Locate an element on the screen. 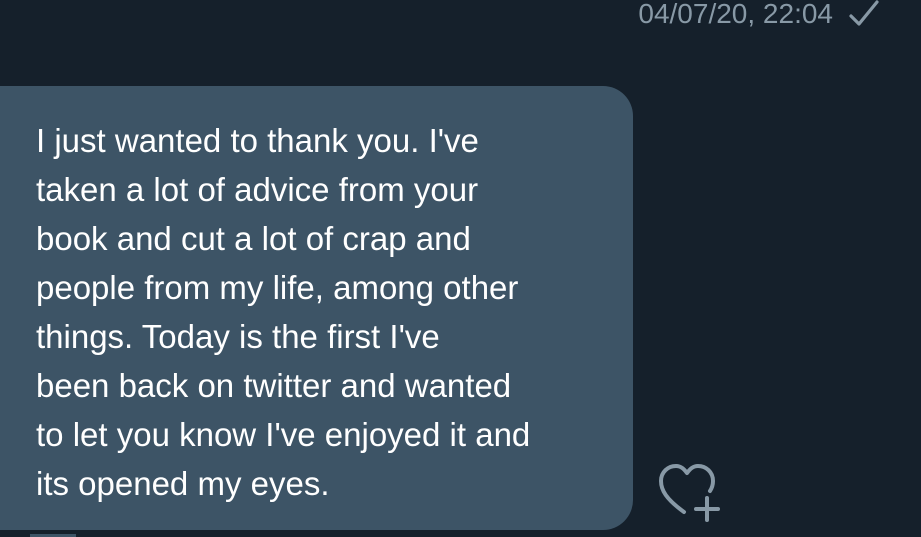  check-icon is located at coordinates (864, 15).